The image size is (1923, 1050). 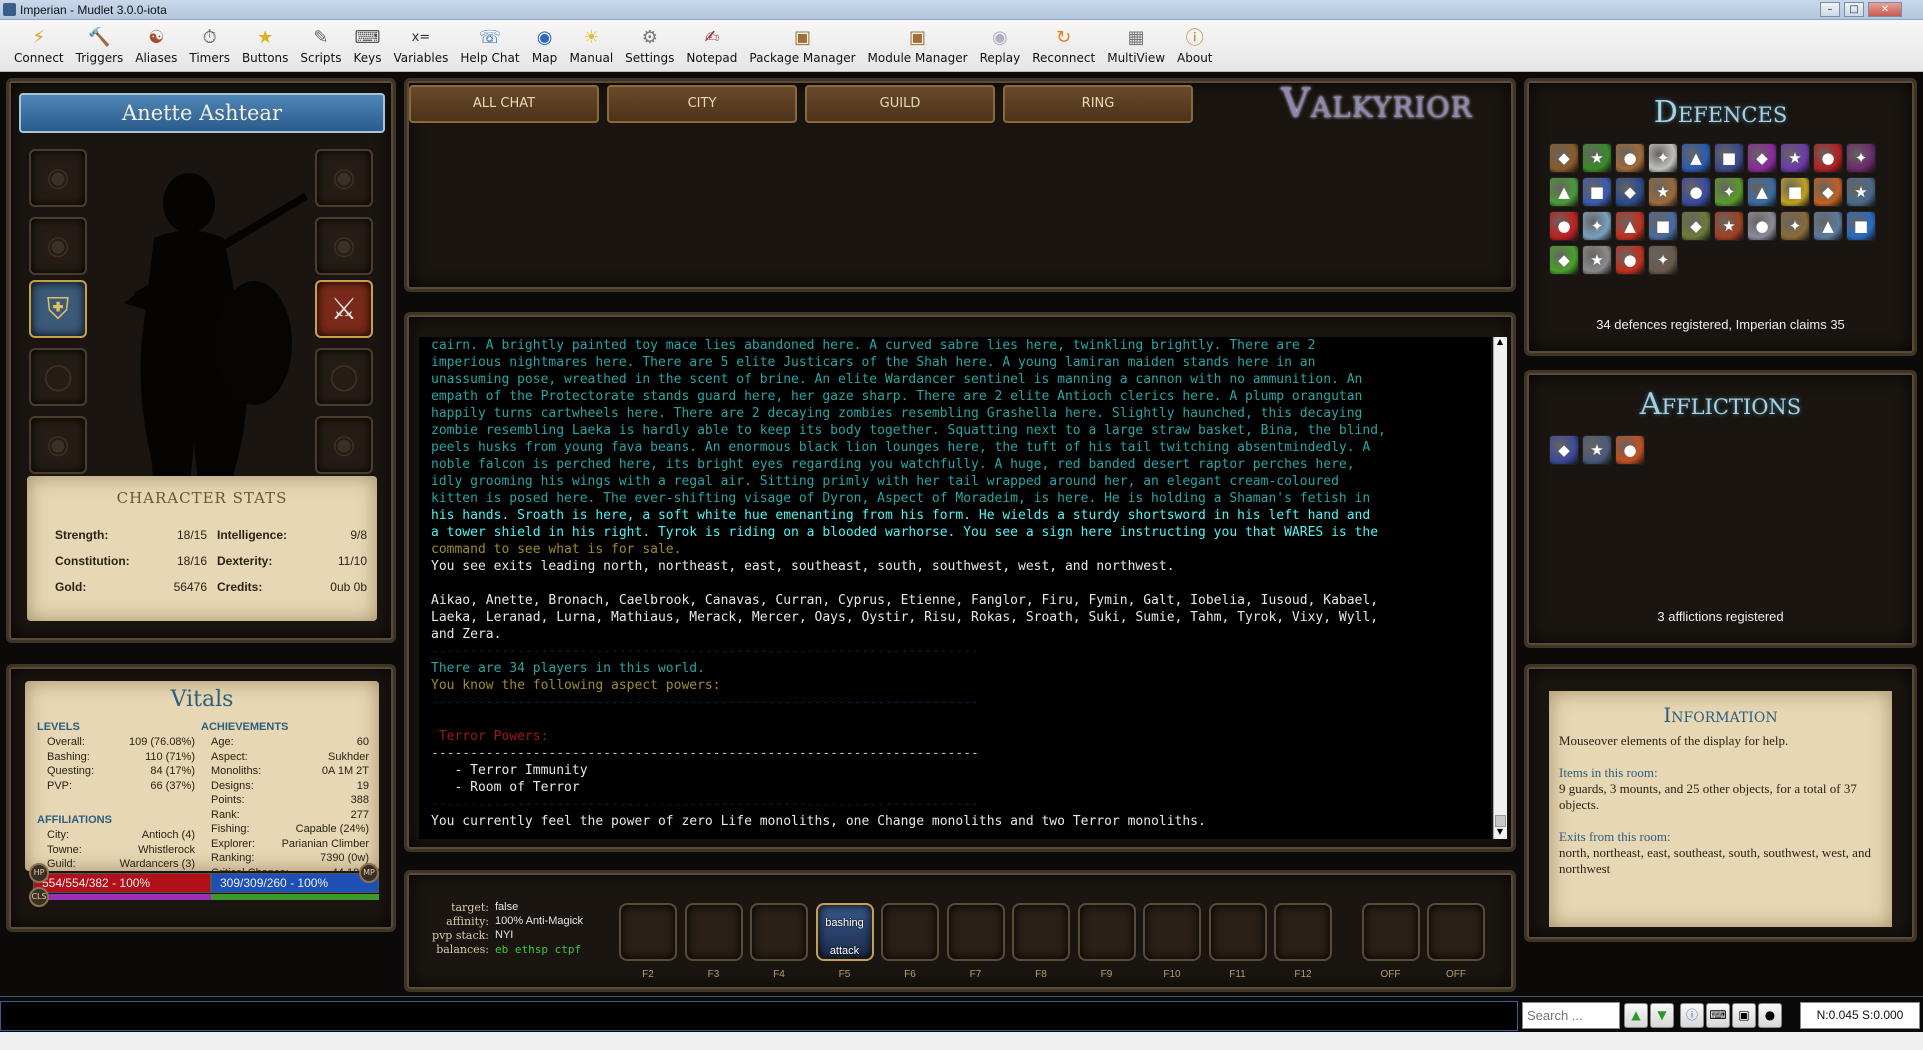 I want to click on vital-label: Explorer:, so click(x=233, y=843).